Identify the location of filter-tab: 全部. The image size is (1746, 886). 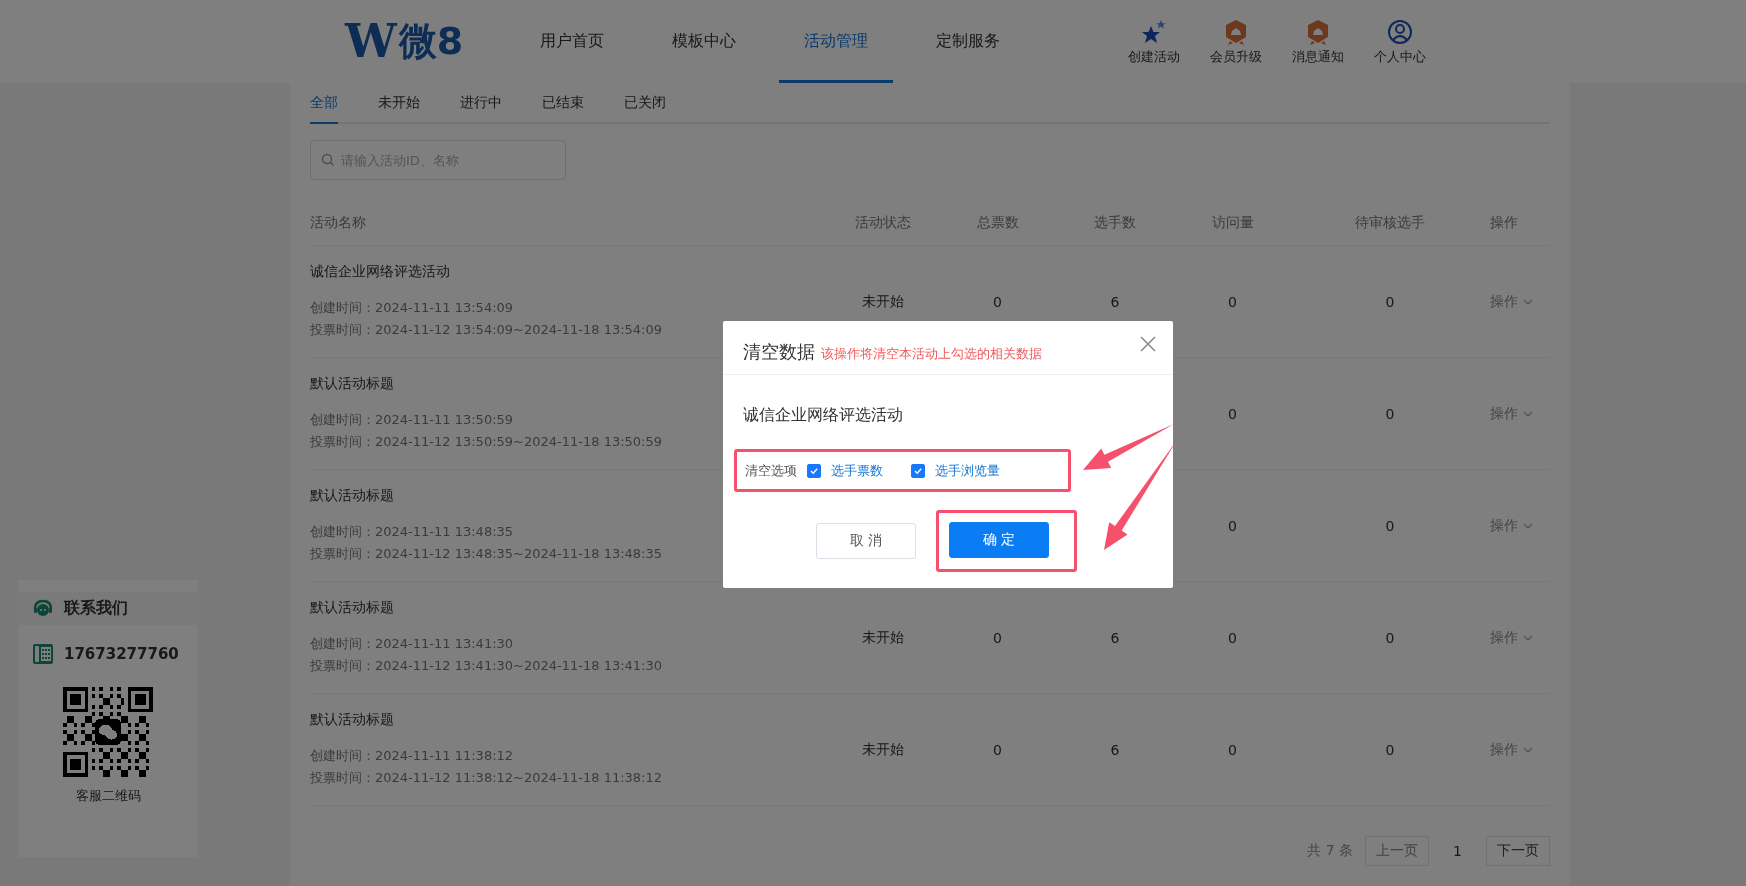
(324, 103).